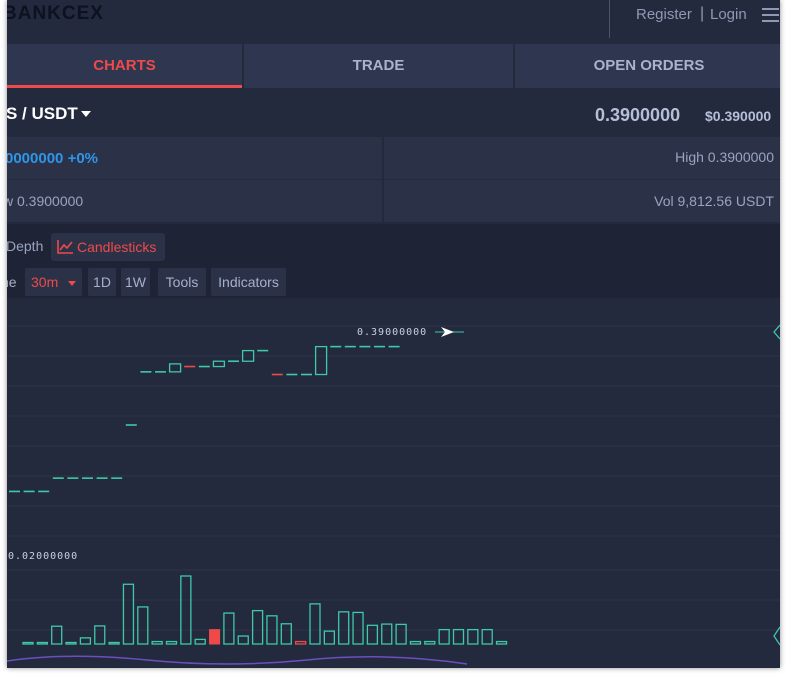 This screenshot has width=788, height=677. What do you see at coordinates (393, 158) in the screenshot?
I see `stats-row-1: 0000000 +0% High 0.3900000` at bounding box center [393, 158].